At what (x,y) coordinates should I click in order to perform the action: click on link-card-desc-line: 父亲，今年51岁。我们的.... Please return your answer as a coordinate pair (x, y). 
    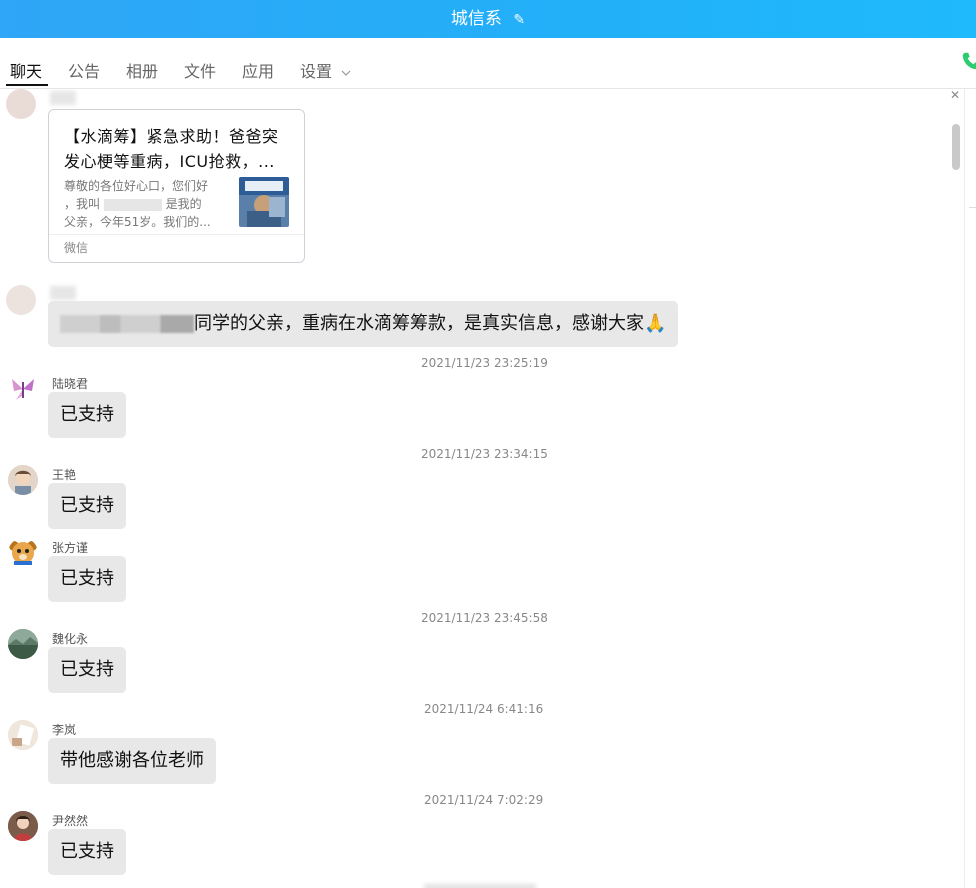
    Looking at the image, I should click on (137, 222).